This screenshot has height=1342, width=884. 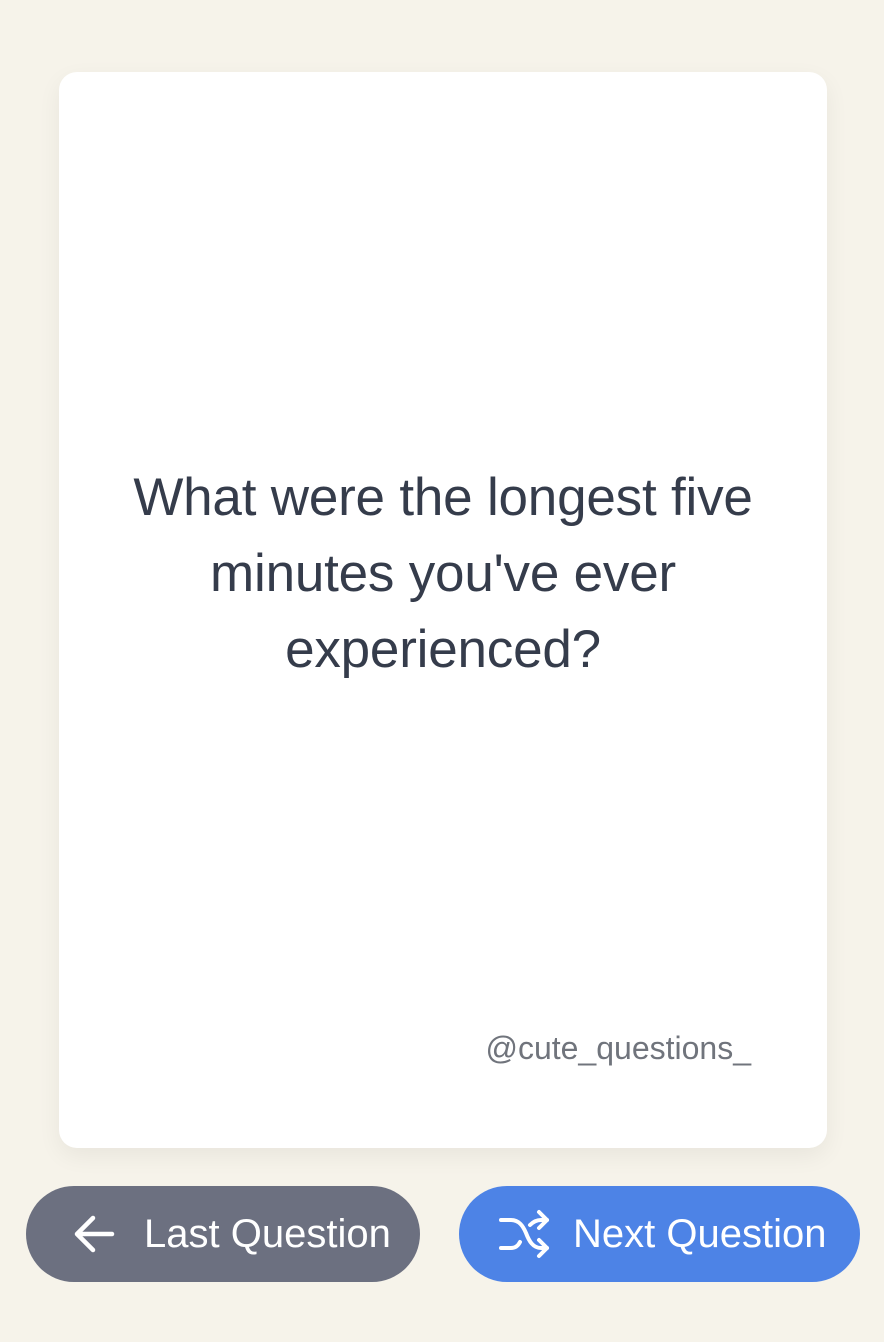 What do you see at coordinates (96, 1234) in the screenshot?
I see `arrow-left-icon` at bounding box center [96, 1234].